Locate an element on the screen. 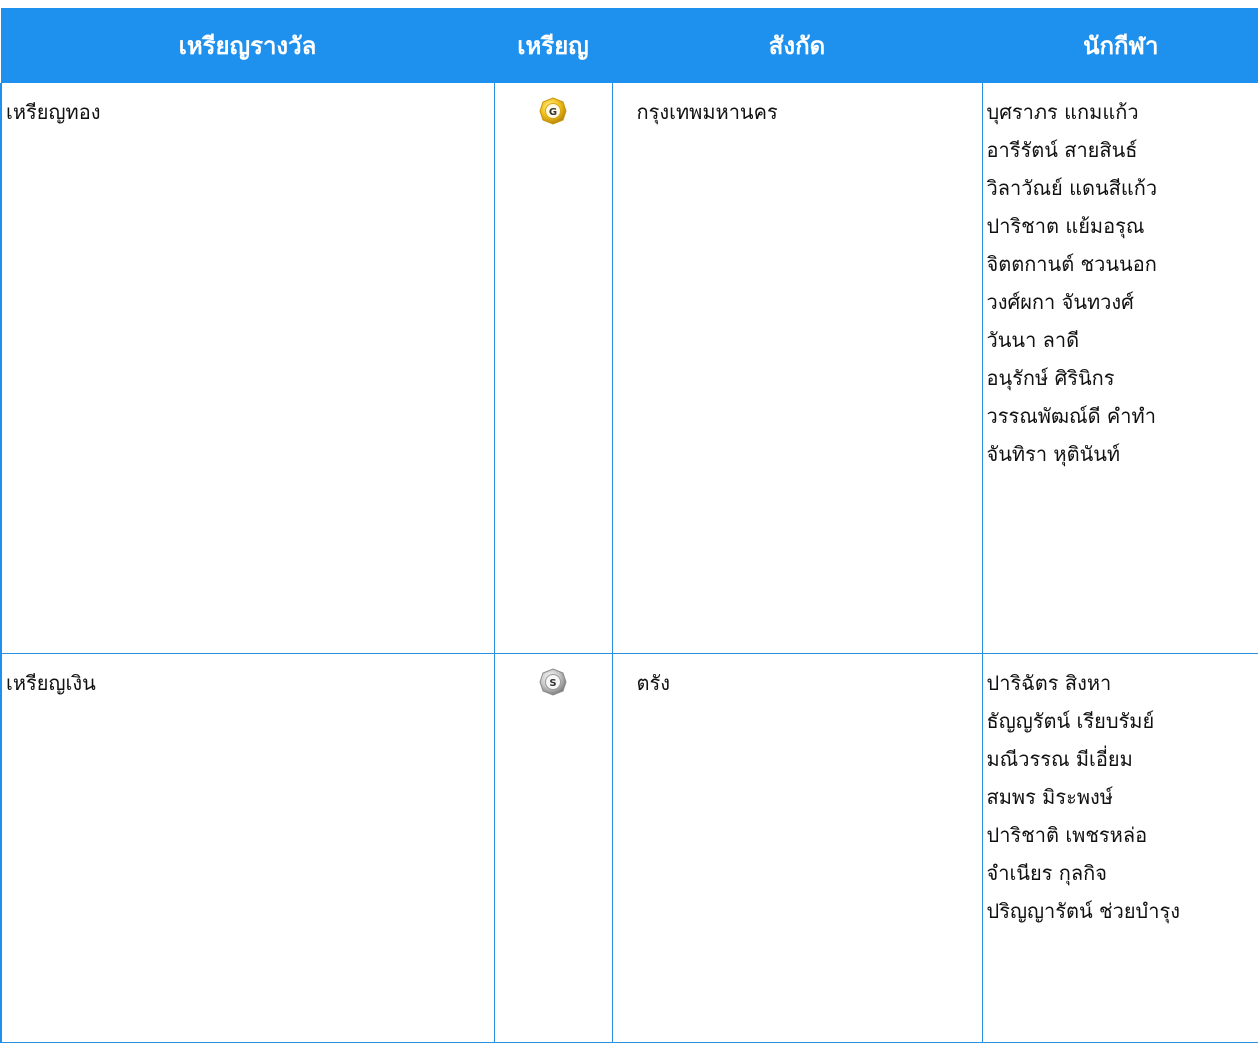  athlete-name: อารีรัตน์ สายสินธ์ is located at coordinates (1062, 150).